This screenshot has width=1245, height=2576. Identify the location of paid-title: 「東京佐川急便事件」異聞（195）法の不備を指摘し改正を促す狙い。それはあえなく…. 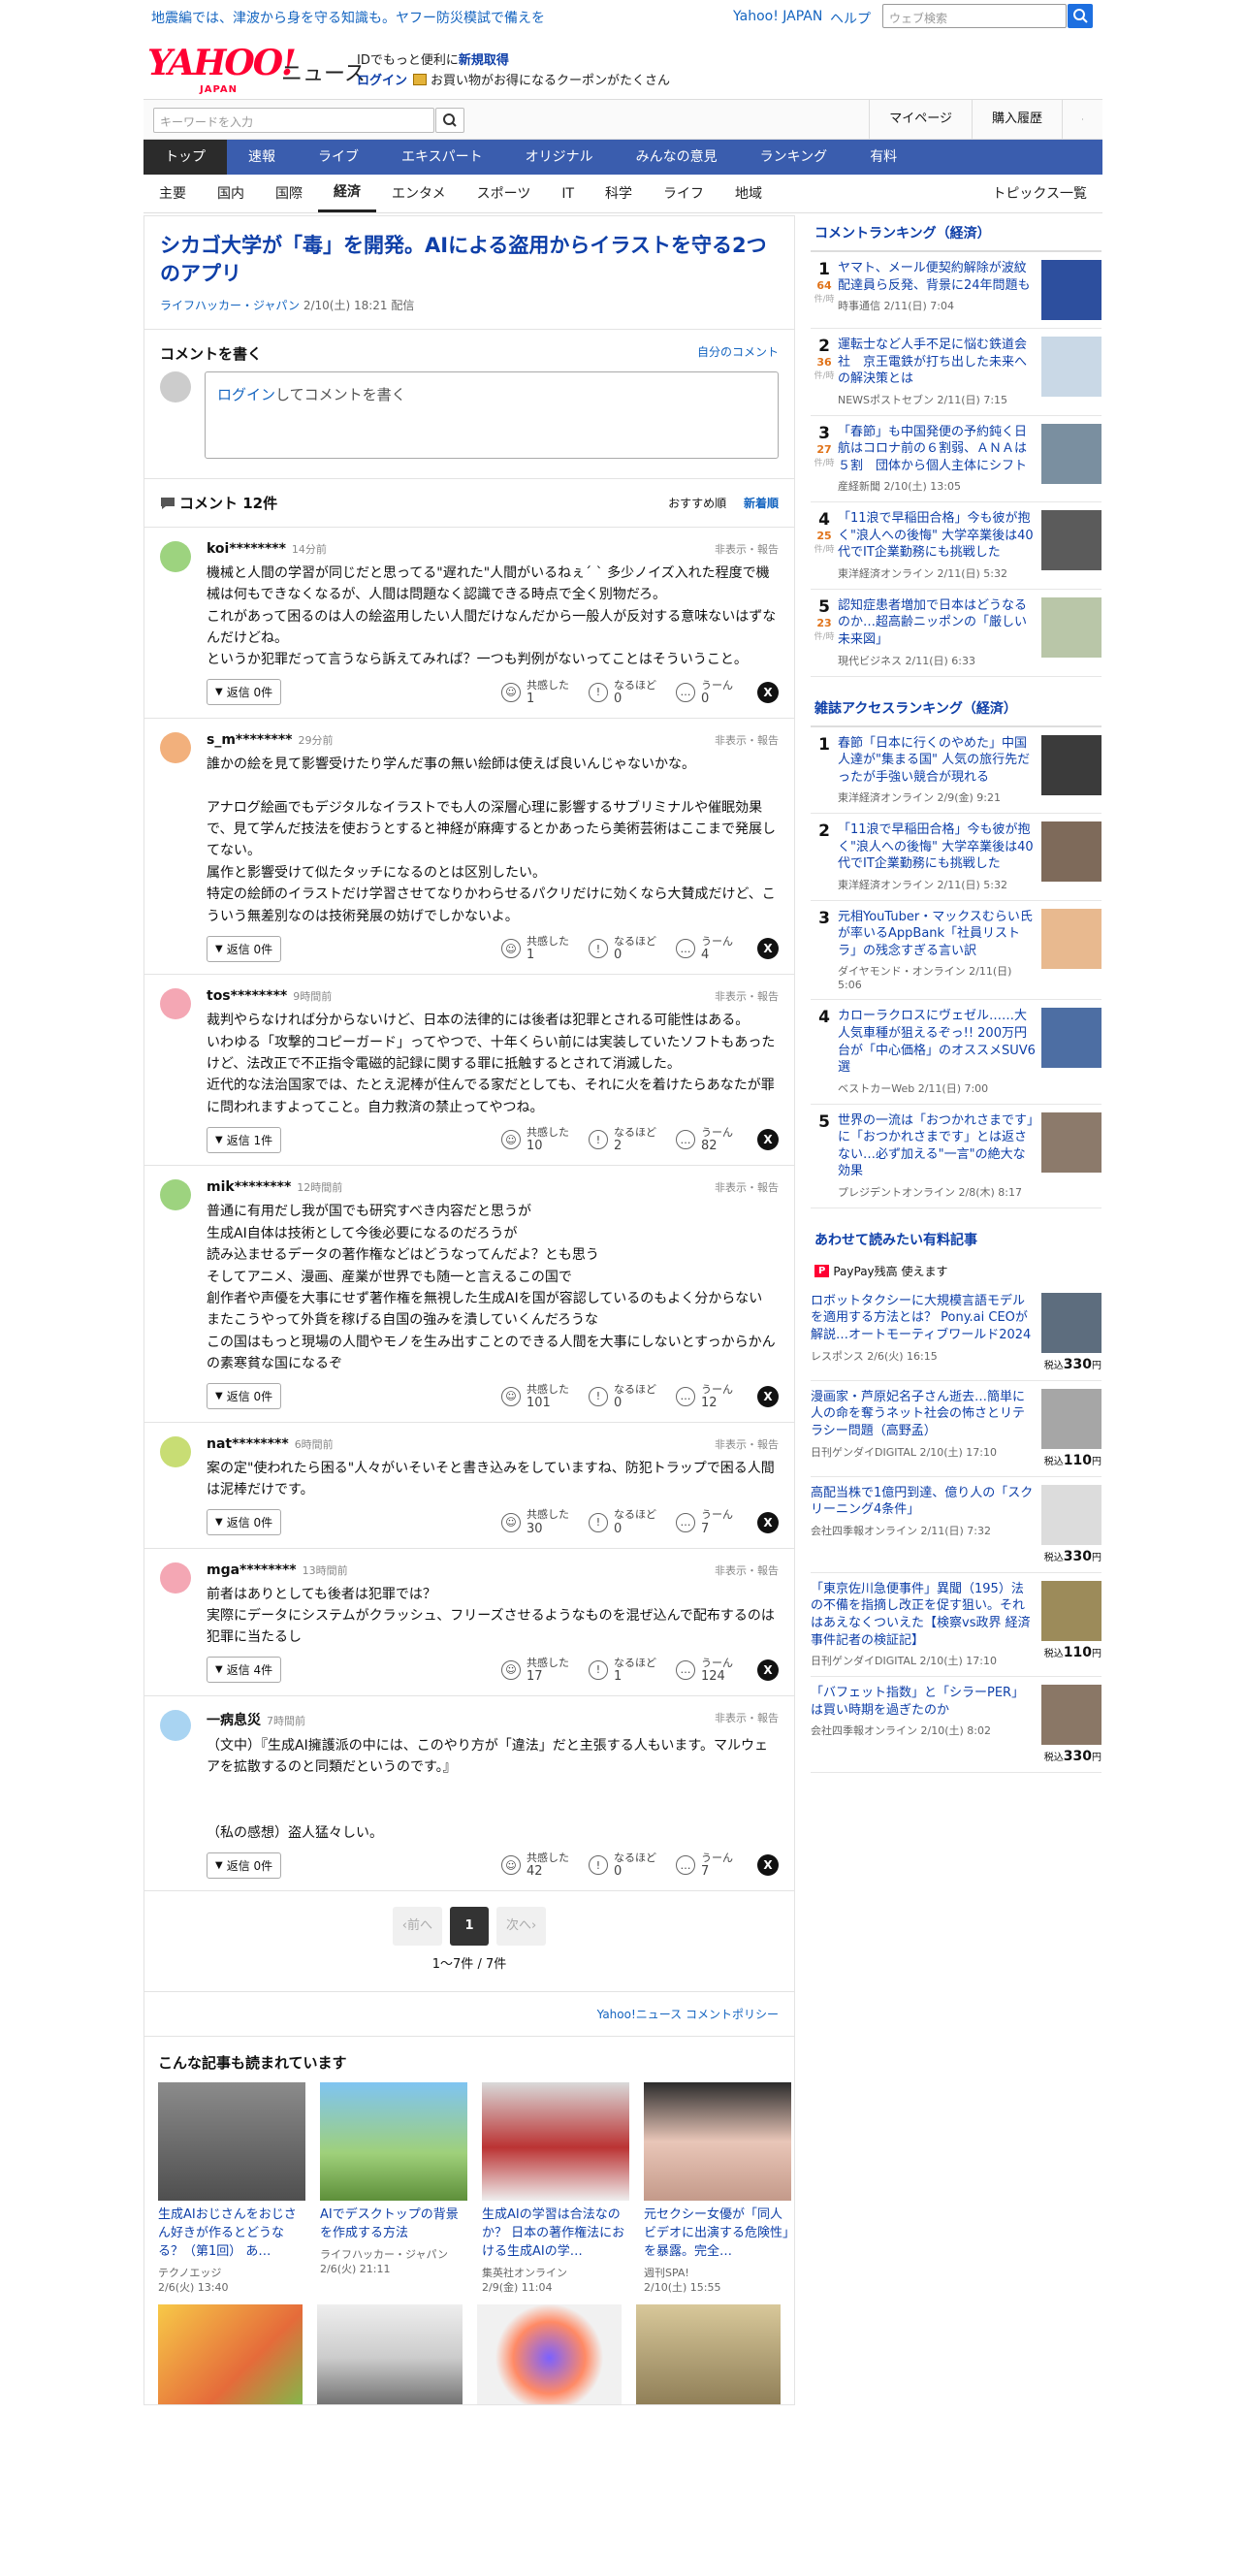
(923, 1615).